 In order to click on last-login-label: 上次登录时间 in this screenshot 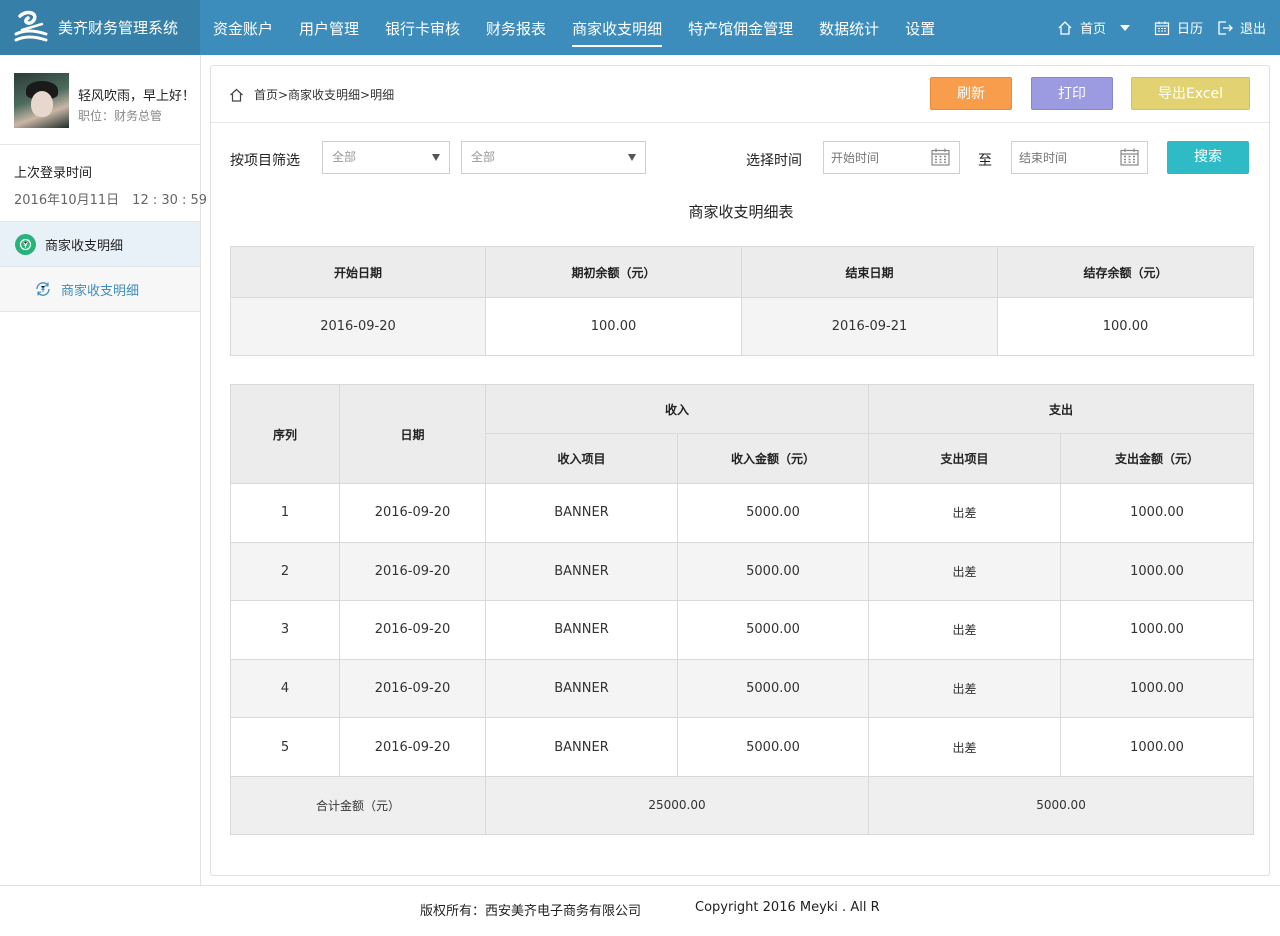, I will do `click(53, 173)`.